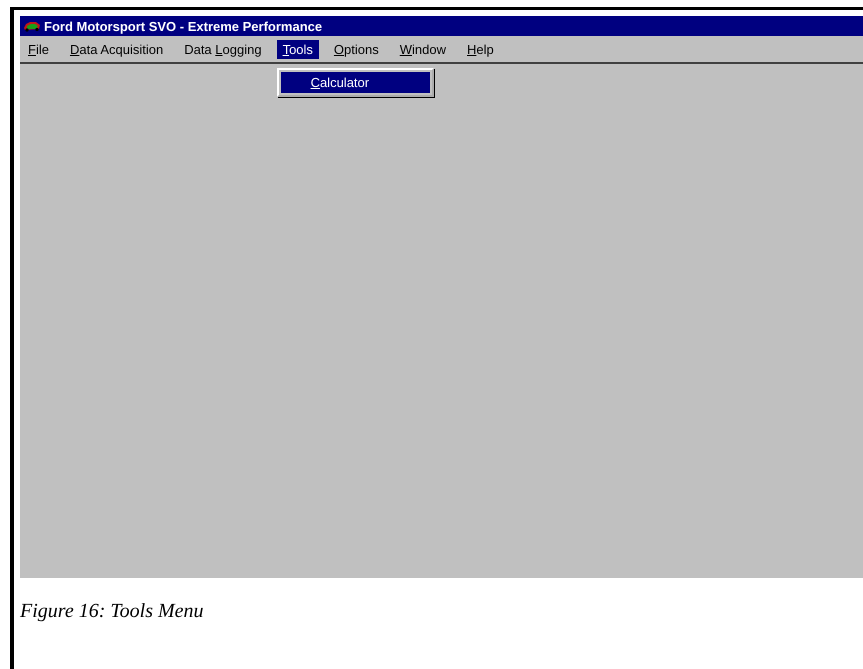 Image resolution: width=863 pixels, height=669 pixels. I want to click on car-icon, so click(32, 26).